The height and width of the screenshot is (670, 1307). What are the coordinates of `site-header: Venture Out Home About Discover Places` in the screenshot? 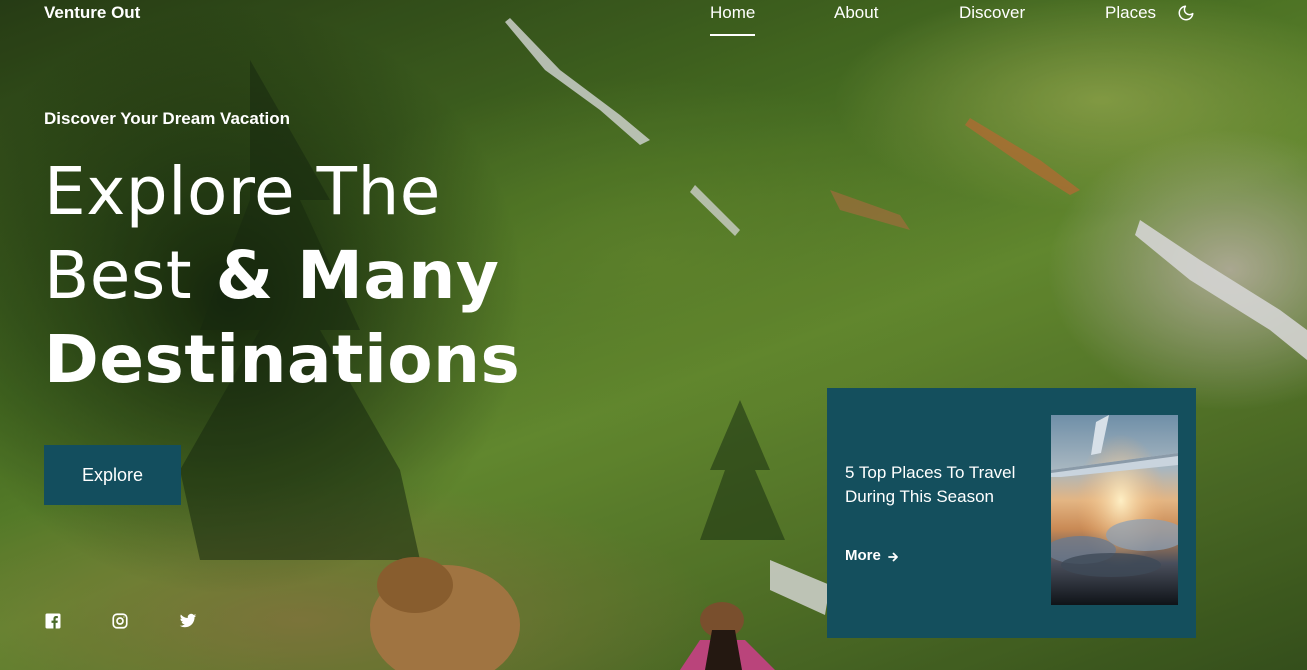 It's located at (653, 20).